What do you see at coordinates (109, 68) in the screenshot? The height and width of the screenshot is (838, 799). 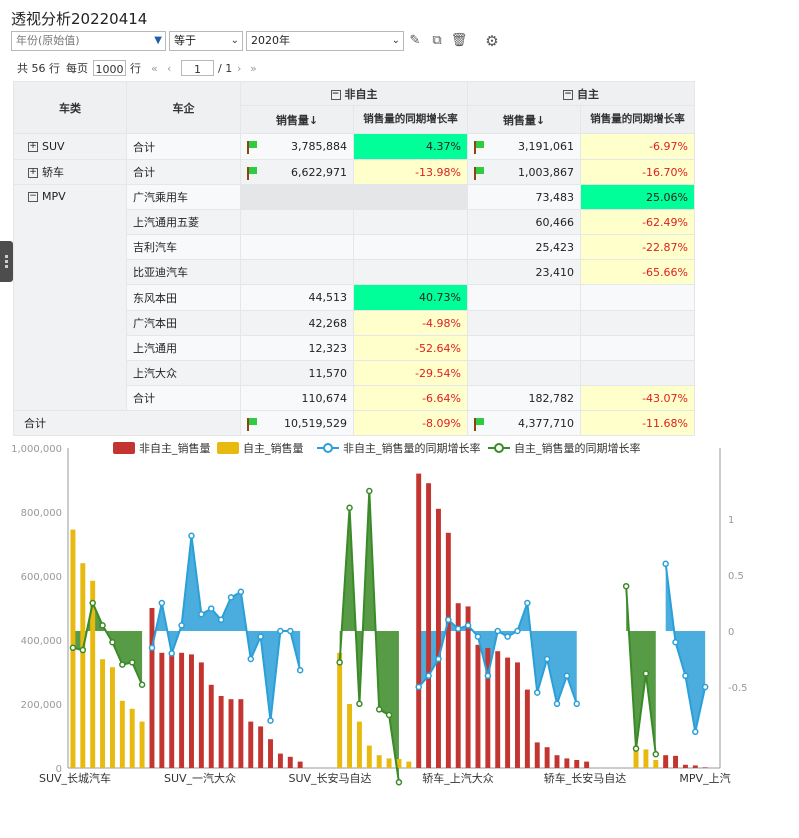 I see `per-page-input: 1000` at bounding box center [109, 68].